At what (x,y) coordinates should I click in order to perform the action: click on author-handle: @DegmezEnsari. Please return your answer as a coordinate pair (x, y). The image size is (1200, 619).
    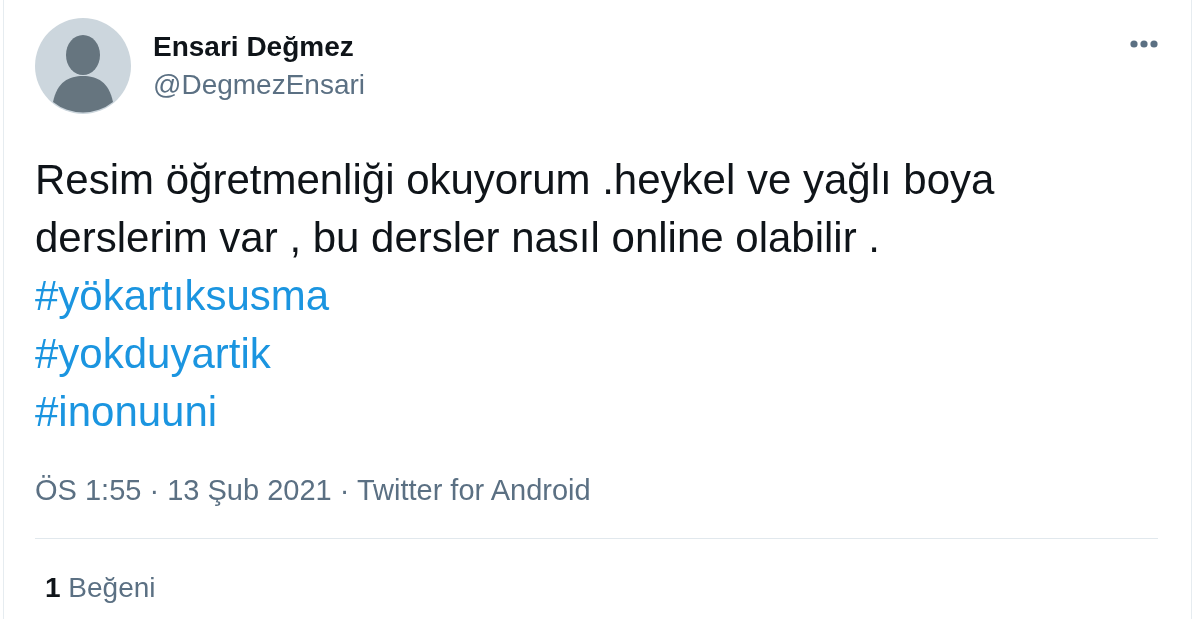
    Looking at the image, I should click on (259, 85).